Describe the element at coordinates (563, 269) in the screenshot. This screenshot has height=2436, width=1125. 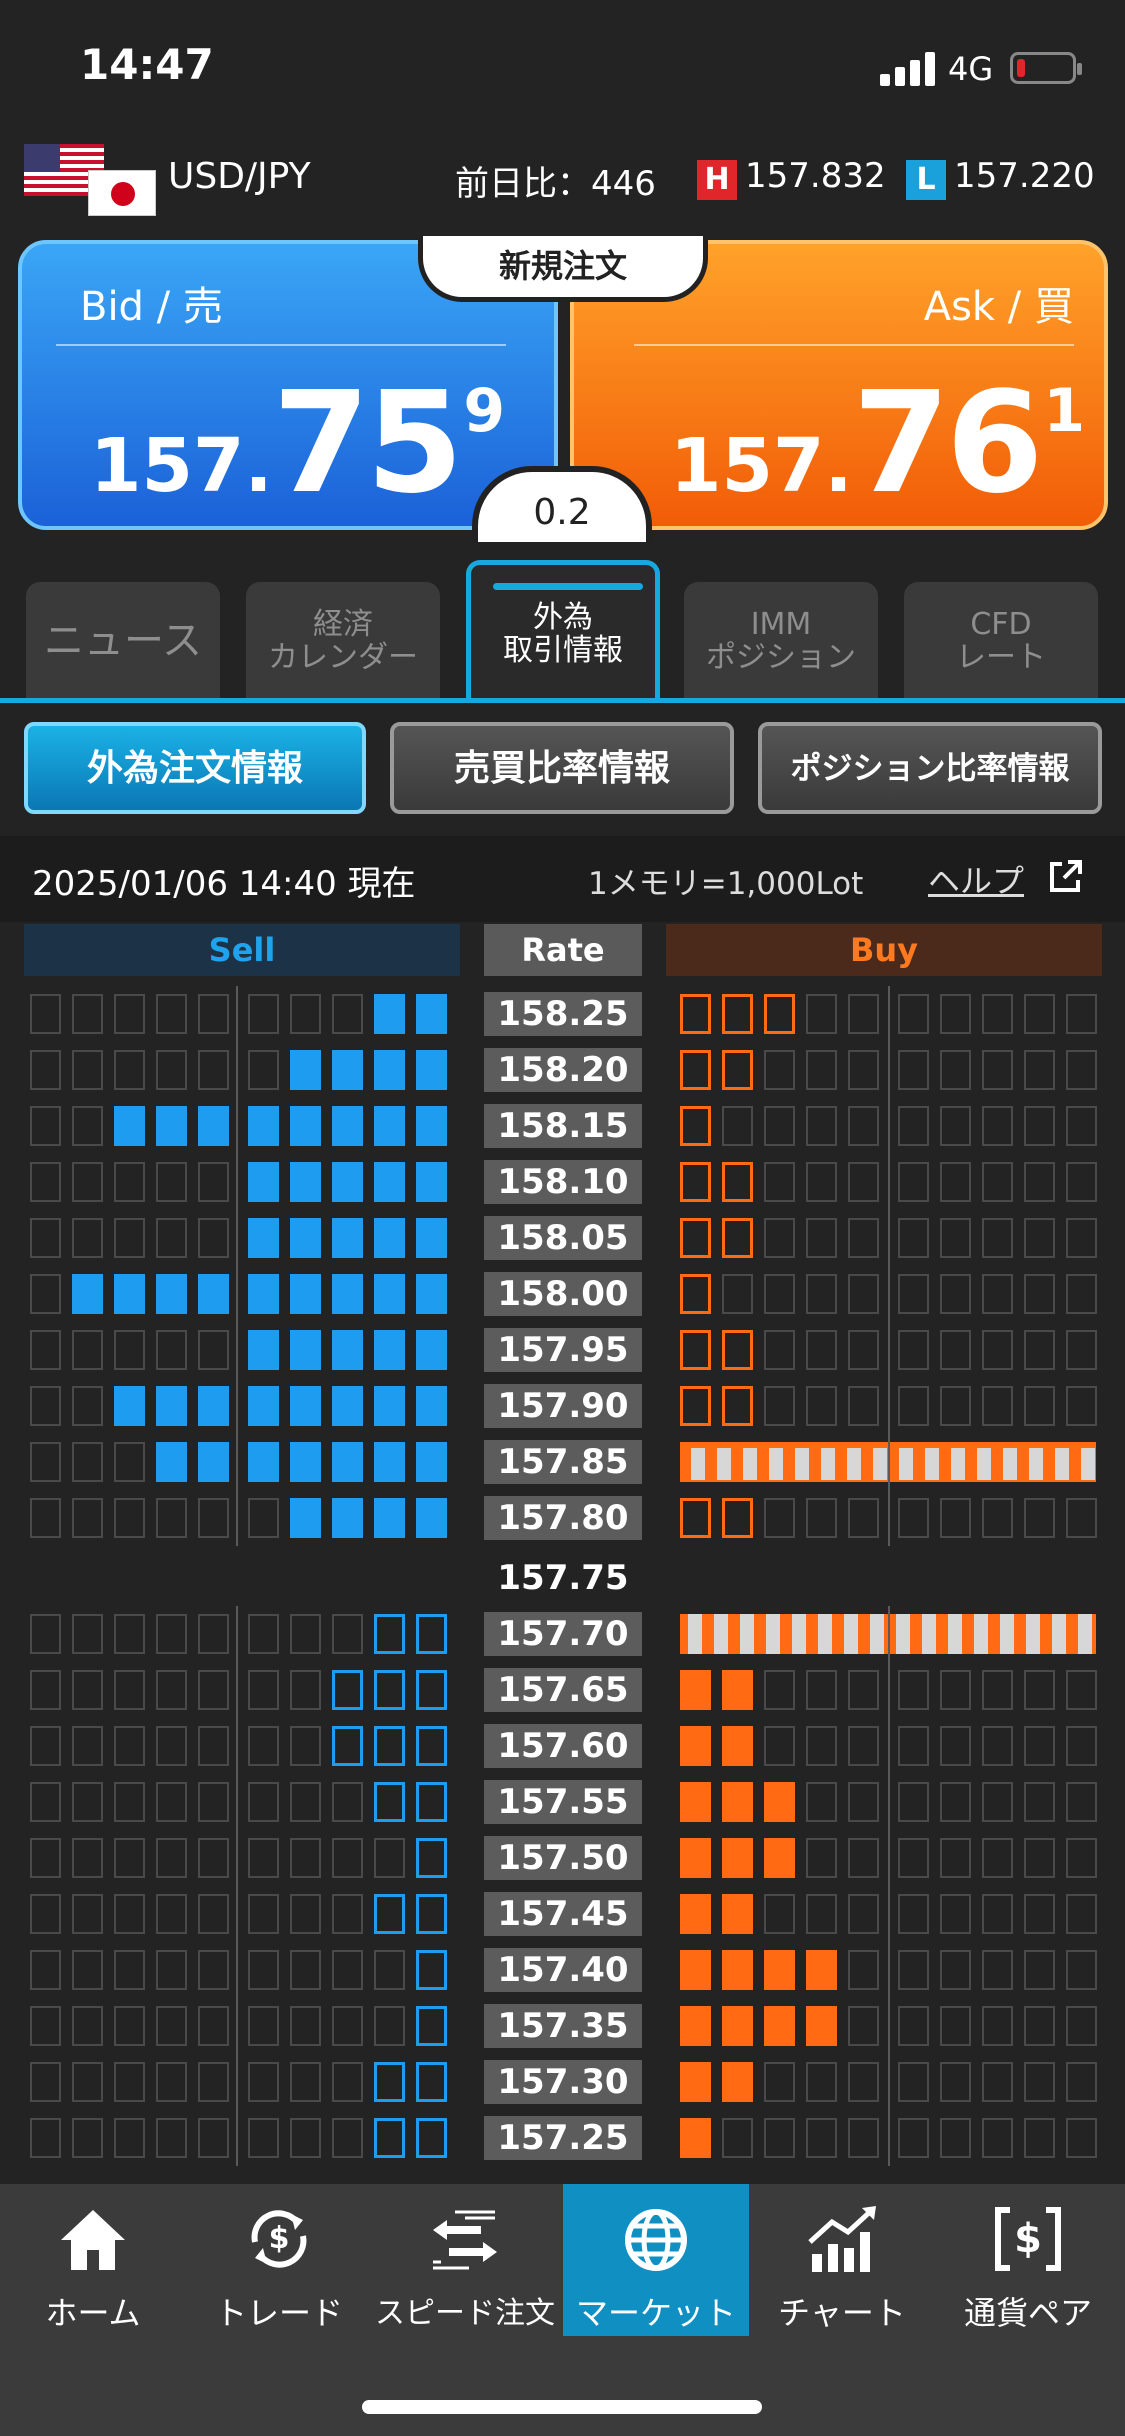
I see `new-order-button: 新規注文` at that location.